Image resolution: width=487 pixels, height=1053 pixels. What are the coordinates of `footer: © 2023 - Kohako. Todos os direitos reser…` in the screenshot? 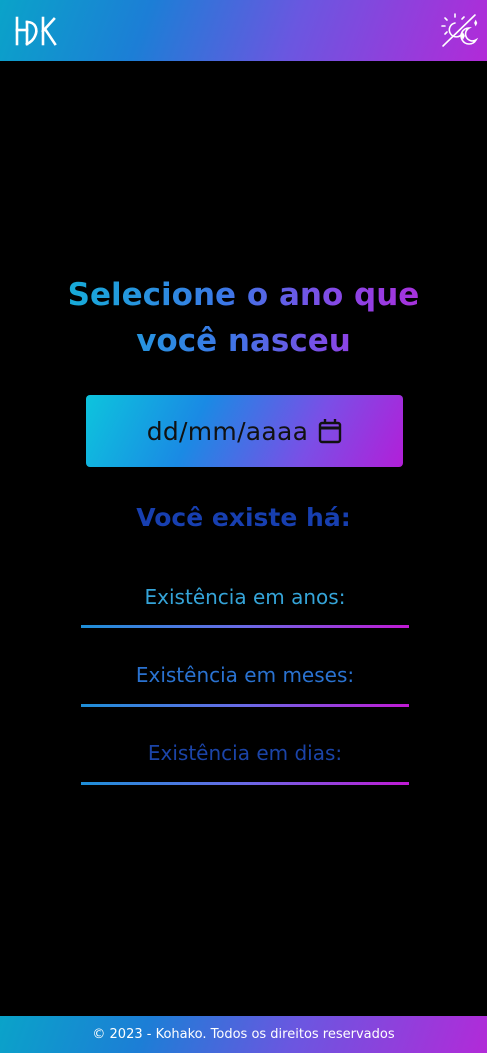 It's located at (243, 1034).